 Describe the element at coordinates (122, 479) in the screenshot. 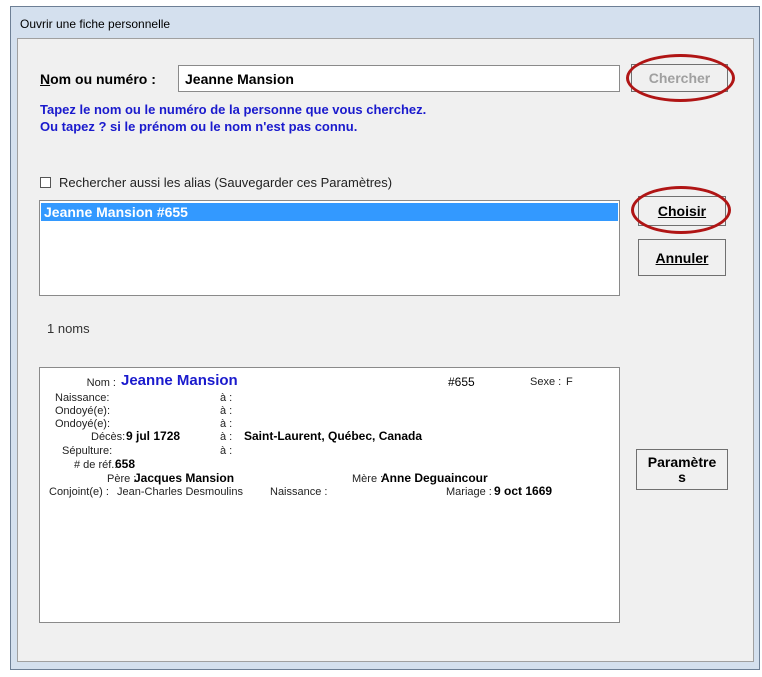

I see `father-label: Père :` at that location.